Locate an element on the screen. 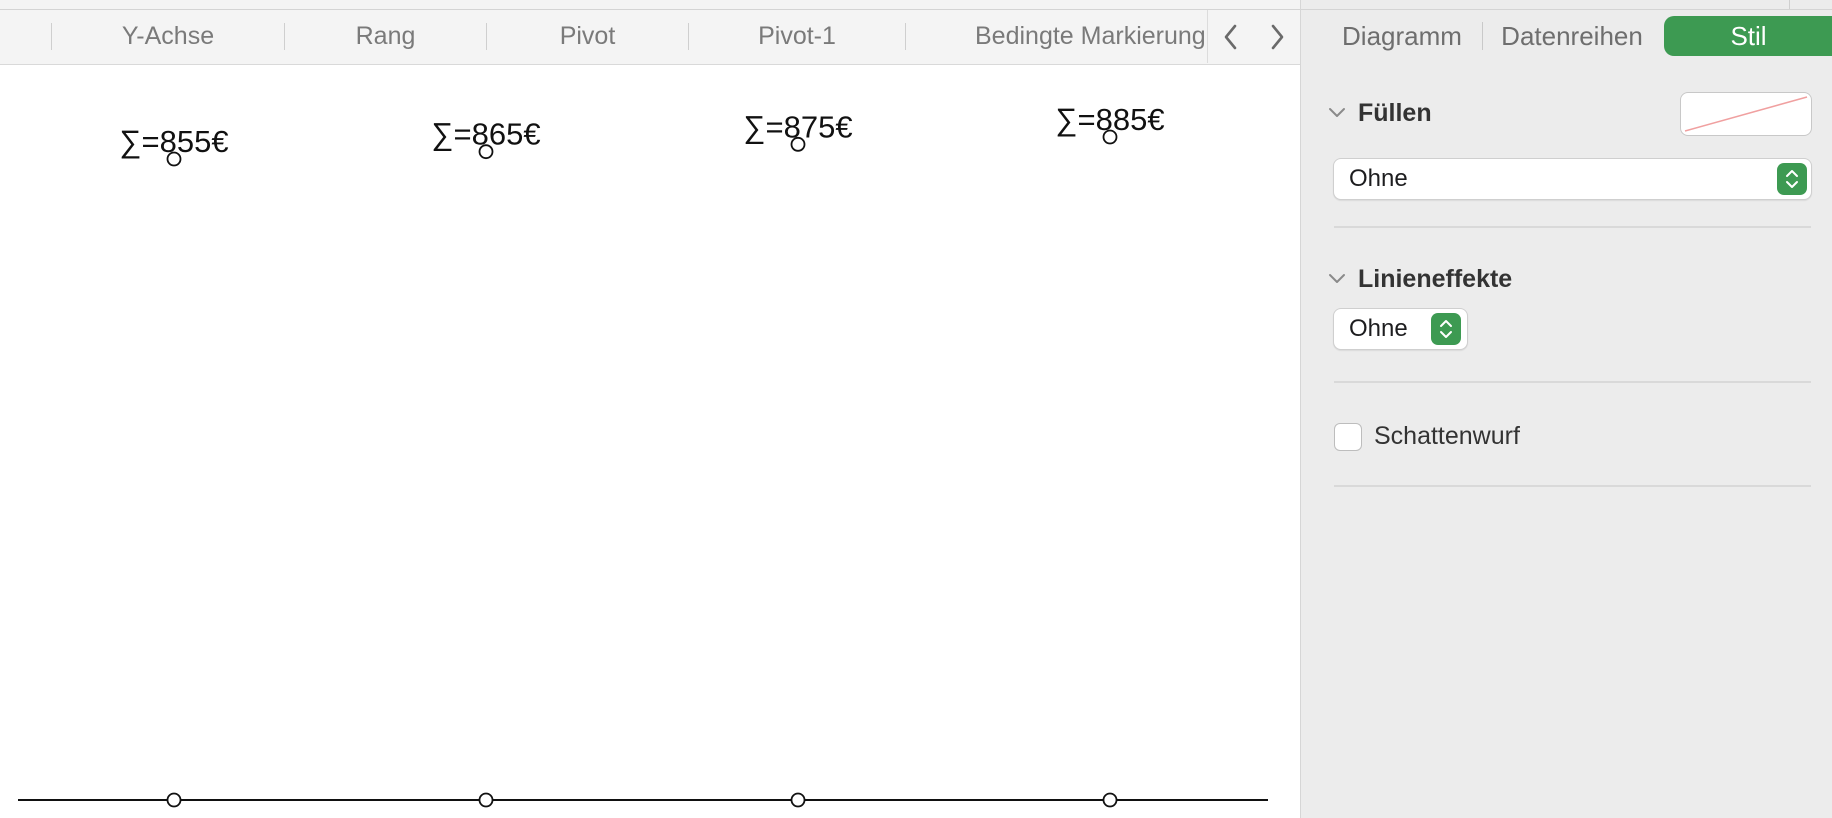 Image resolution: width=1832 pixels, height=818 pixels. data-label: ∑=875€ is located at coordinates (797, 126).